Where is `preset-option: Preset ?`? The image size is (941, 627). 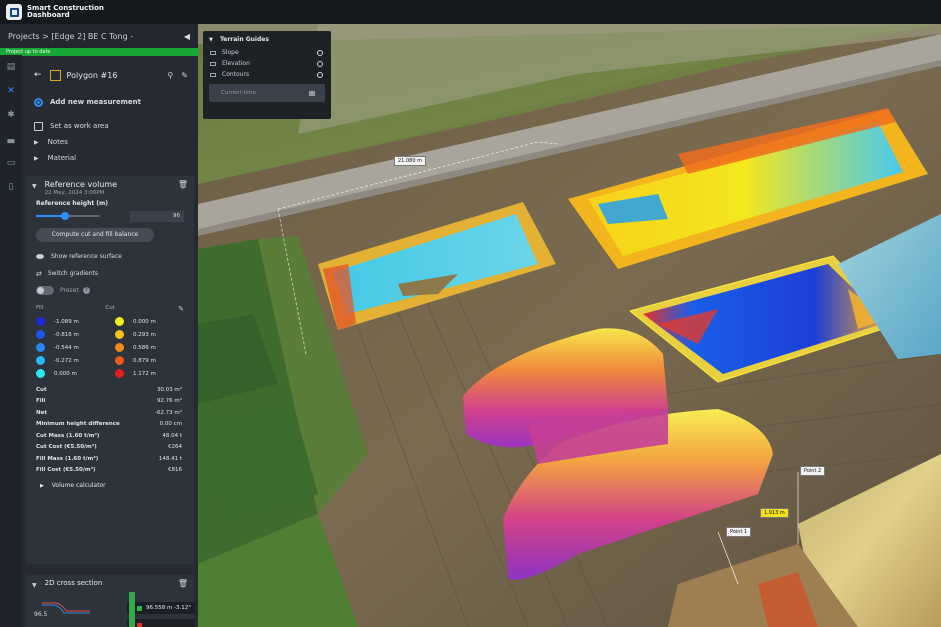
preset-option: Preset ? is located at coordinates (110, 290).